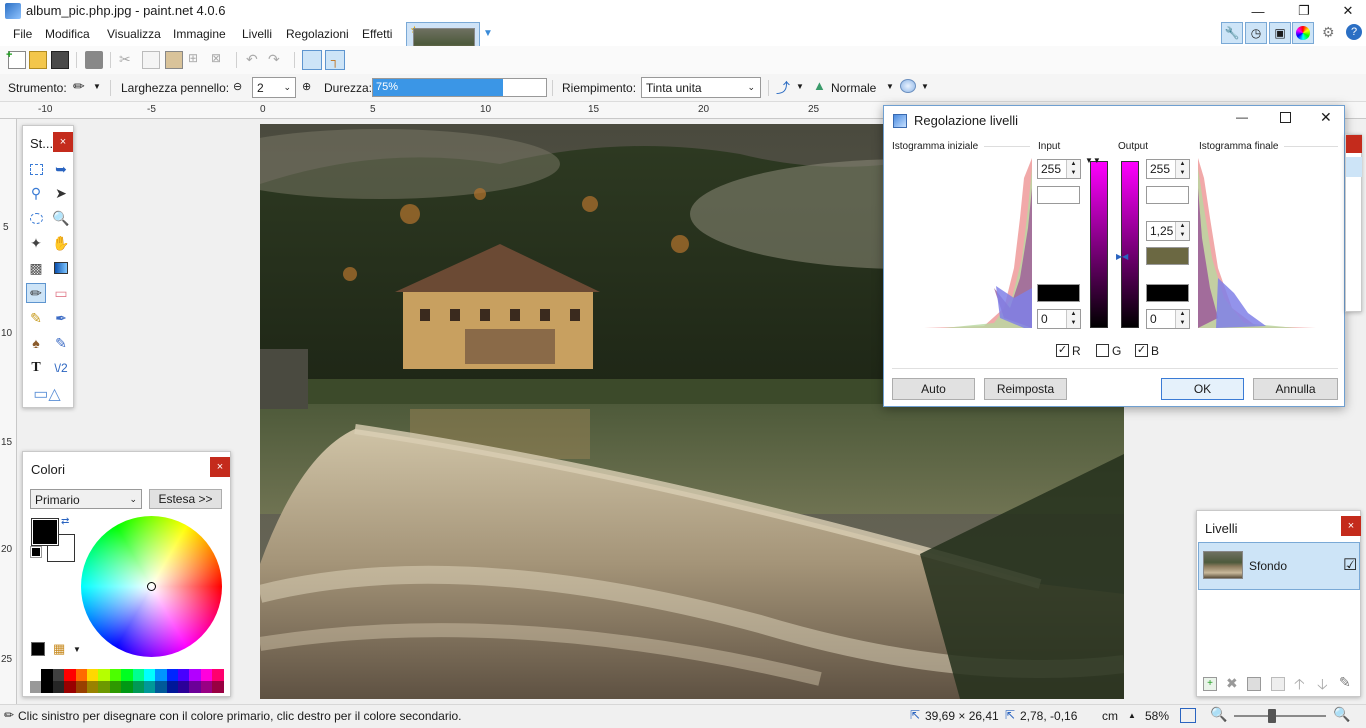  I want to click on copy-icon, so click(151, 60).